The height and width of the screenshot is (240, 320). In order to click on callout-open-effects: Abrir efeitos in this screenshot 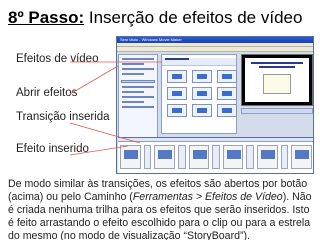, I will do `click(47, 93)`.